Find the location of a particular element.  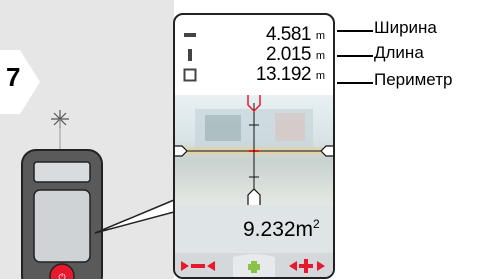

softkey-bar is located at coordinates (254, 265).